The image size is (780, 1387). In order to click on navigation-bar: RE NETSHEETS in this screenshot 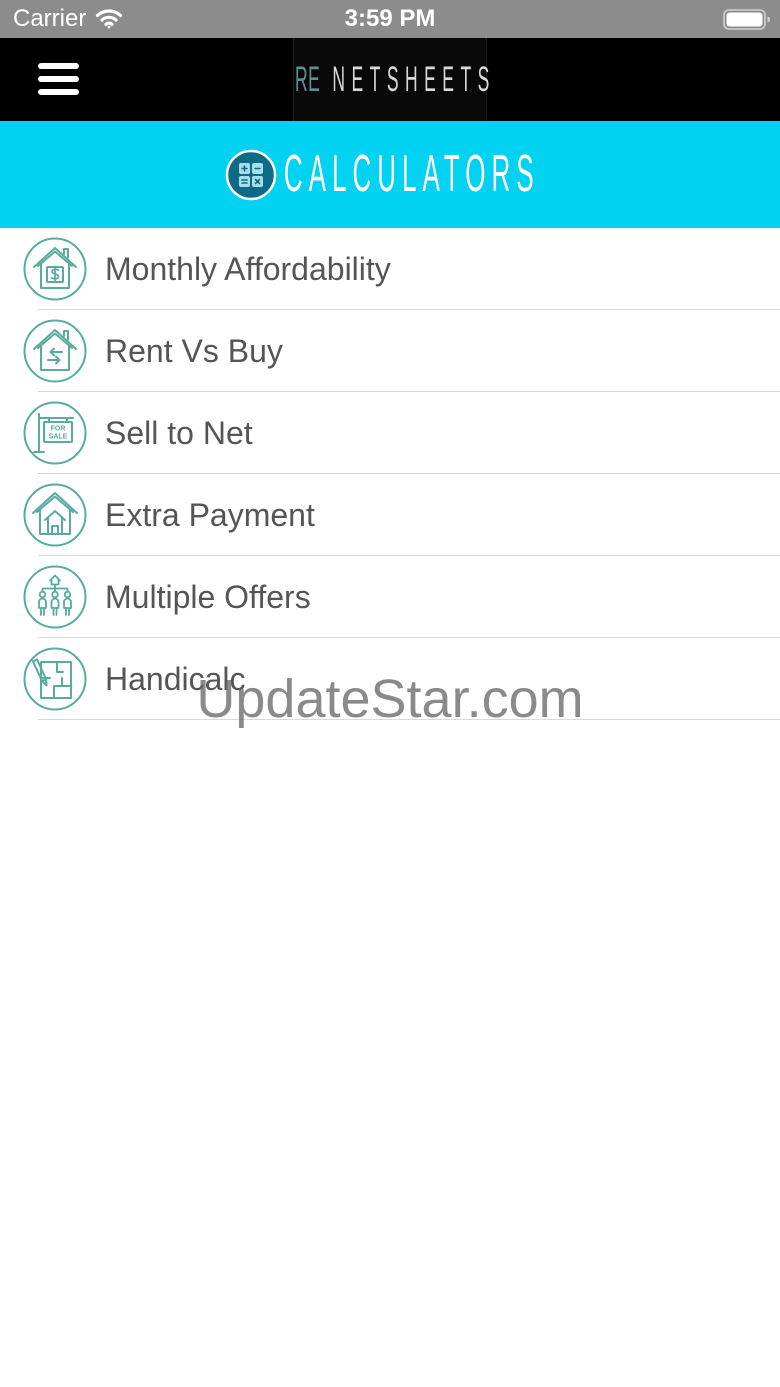, I will do `click(390, 79)`.